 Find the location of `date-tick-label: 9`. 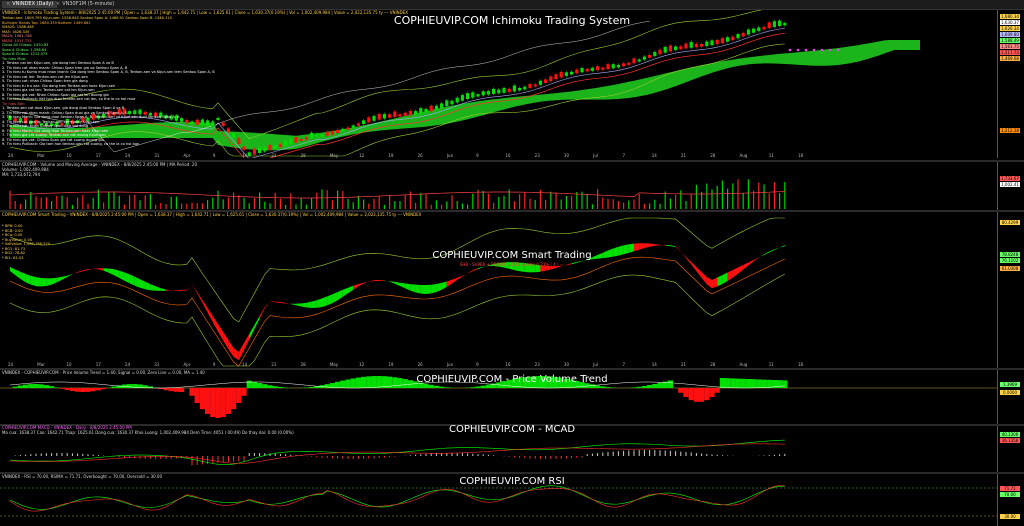

date-tick-label: 9 is located at coordinates (214, 364).